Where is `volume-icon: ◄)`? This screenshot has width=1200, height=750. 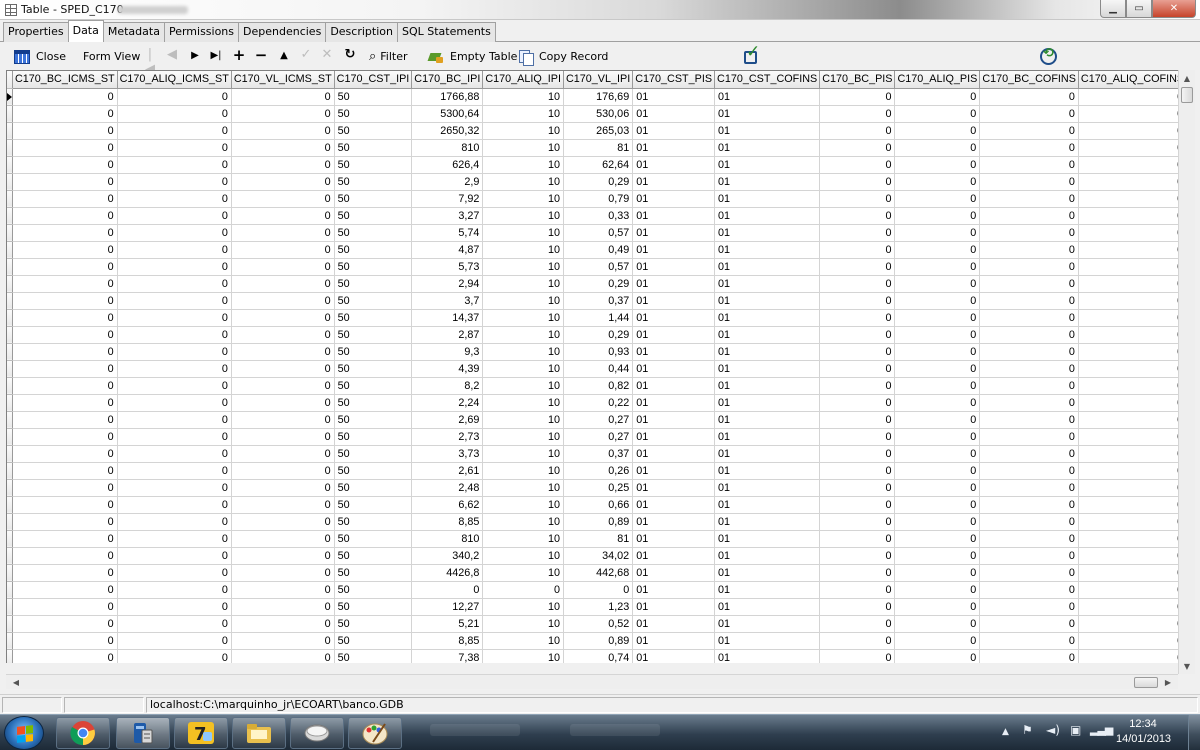
volume-icon: ◄) is located at coordinates (1053, 730).